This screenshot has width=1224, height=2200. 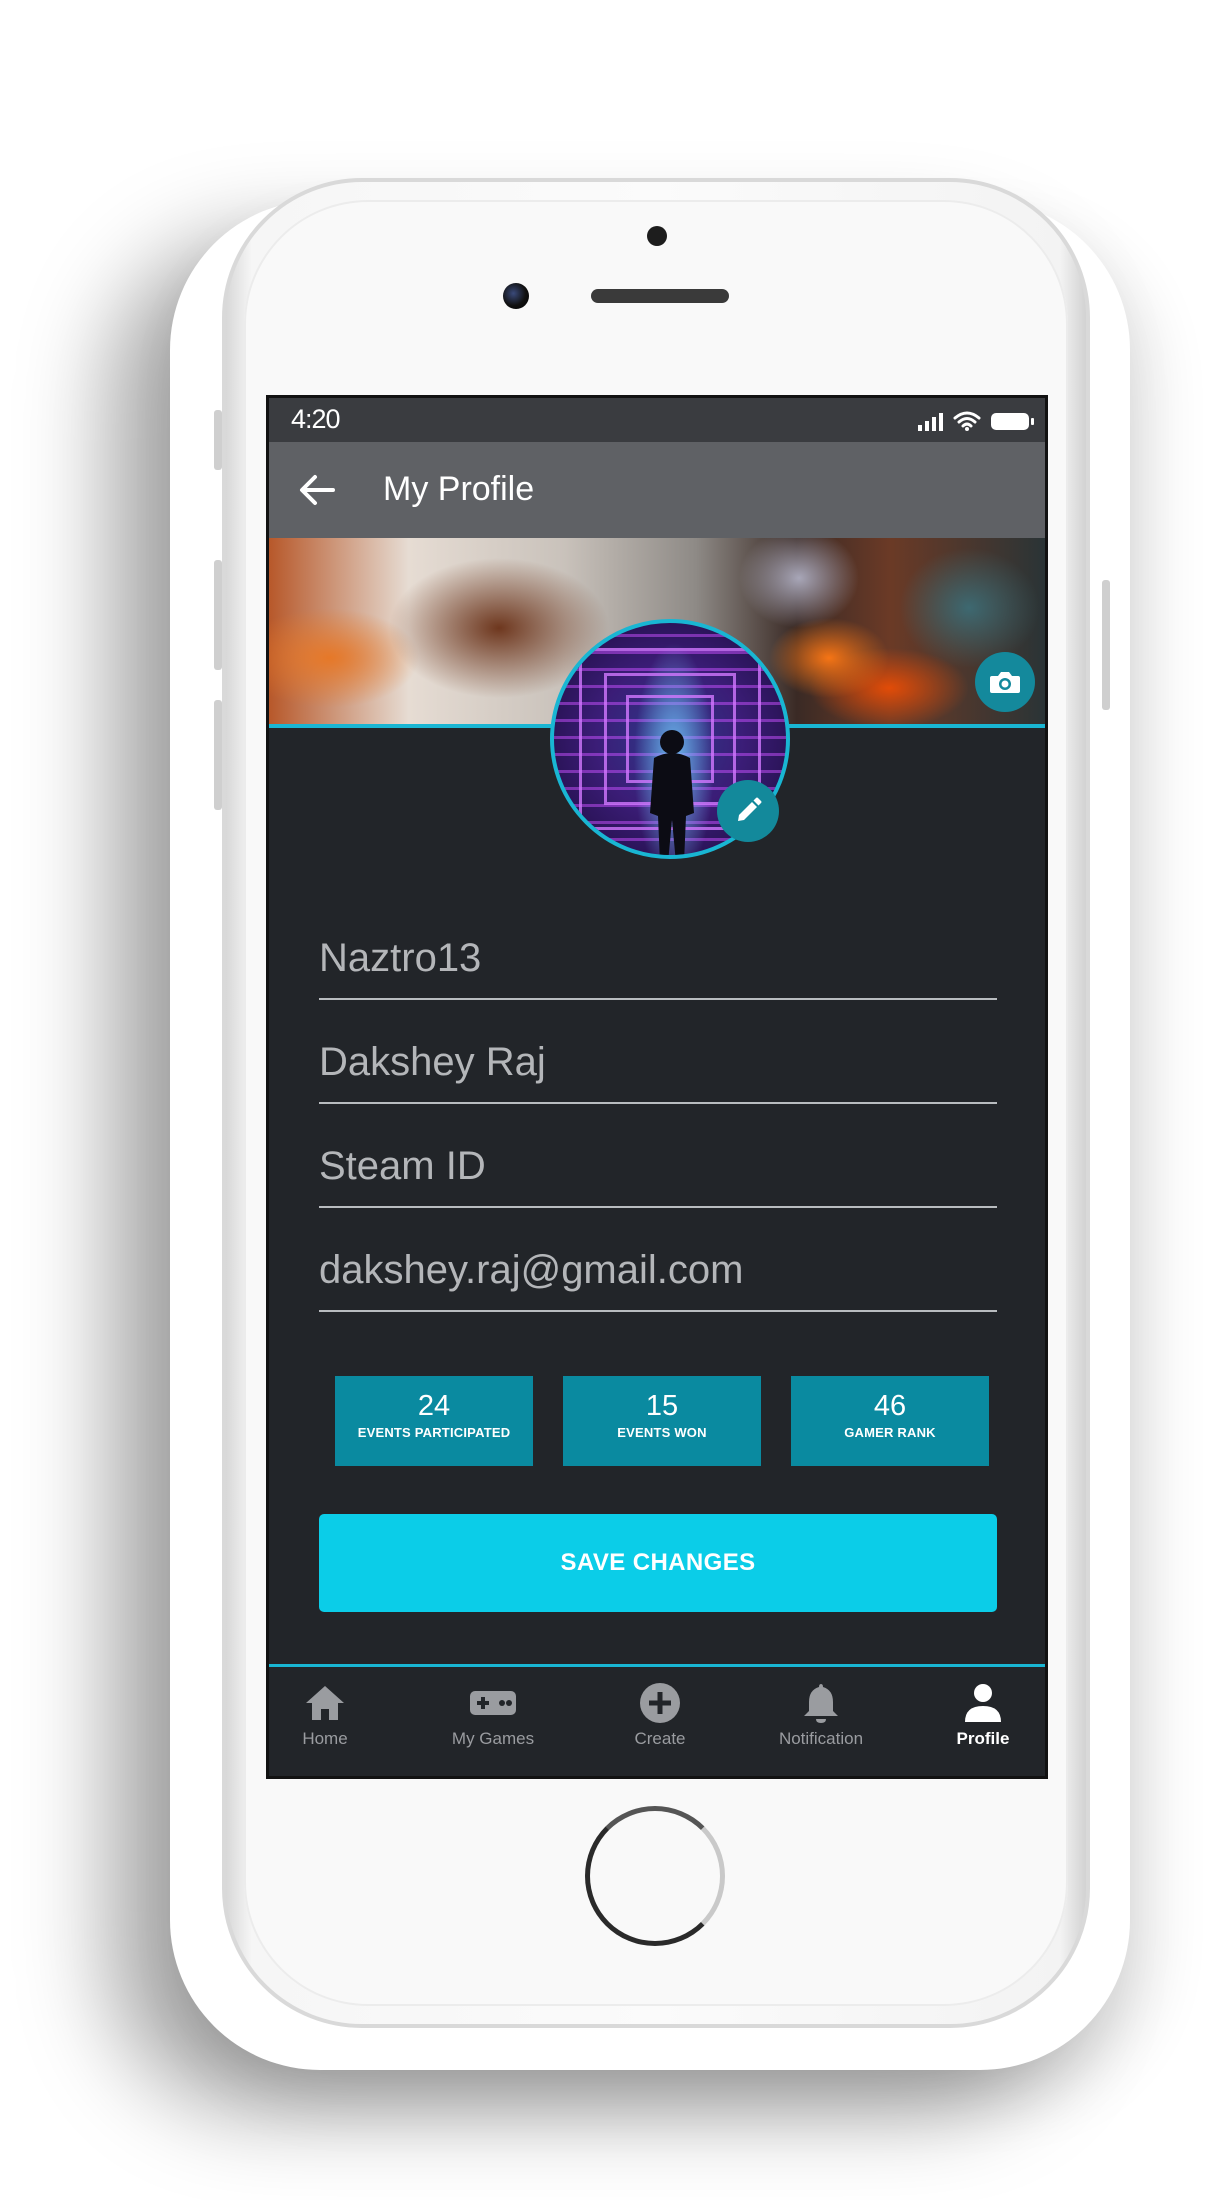 What do you see at coordinates (821, 1703) in the screenshot?
I see `bell-icon` at bounding box center [821, 1703].